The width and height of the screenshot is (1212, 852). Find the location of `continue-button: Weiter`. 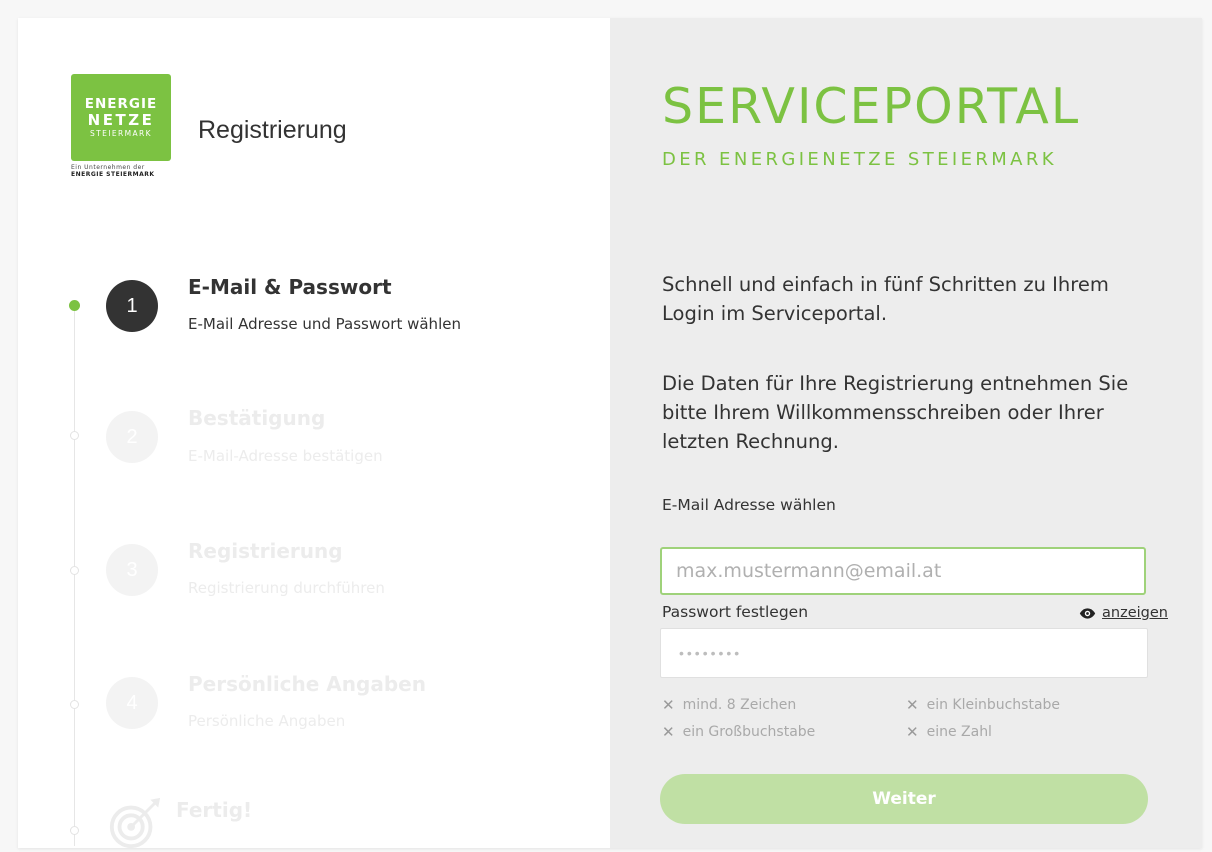

continue-button: Weiter is located at coordinates (904, 799).